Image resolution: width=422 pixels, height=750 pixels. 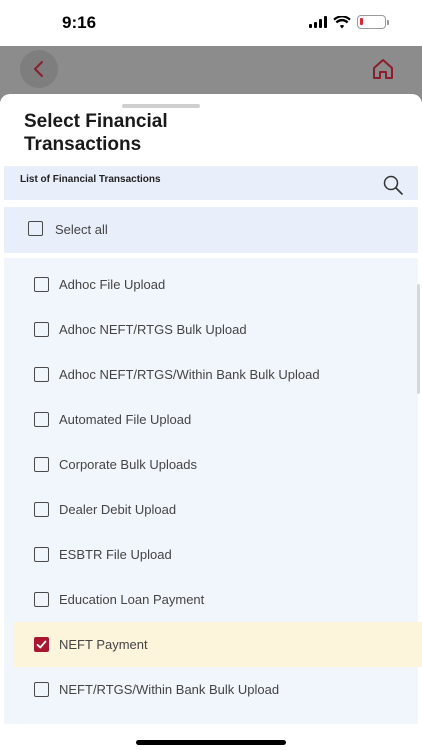 I want to click on list-item: Adhoc NEFT/RTGS/Within Bank Bulk Upload, so click(x=216, y=374).